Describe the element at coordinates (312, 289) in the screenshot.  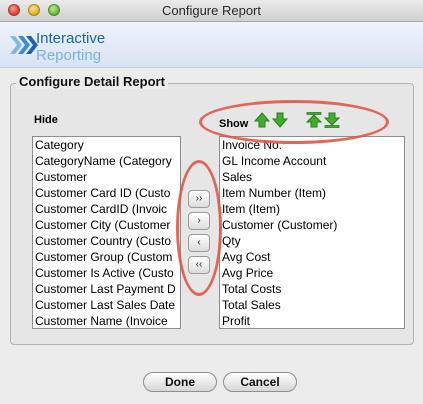
I see `list-item: Total Costs` at that location.